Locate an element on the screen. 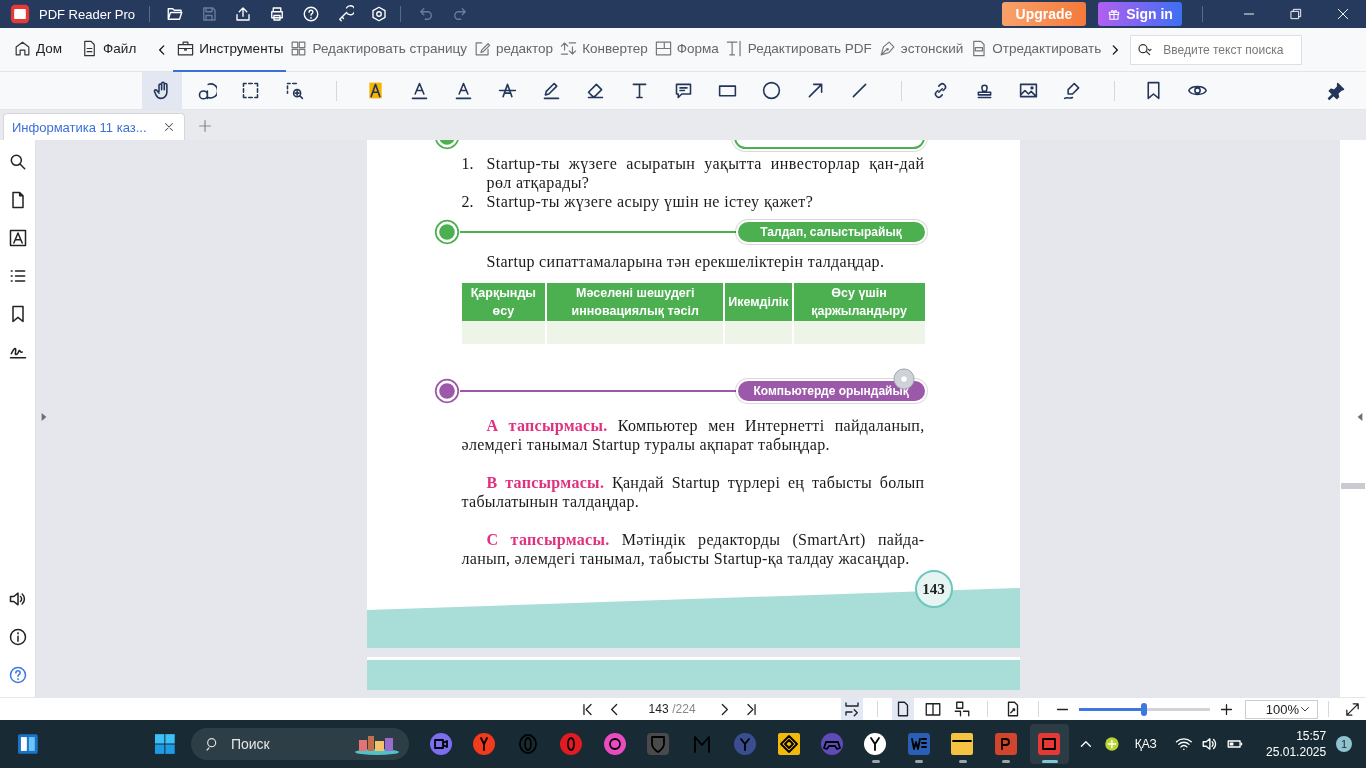 The height and width of the screenshot is (768, 1366). pdf-app-icon is located at coordinates (1049, 744).